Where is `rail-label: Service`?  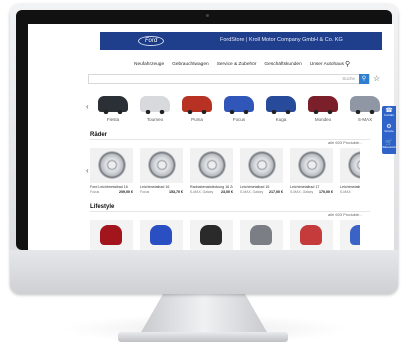 rail-label: Service is located at coordinates (389, 131).